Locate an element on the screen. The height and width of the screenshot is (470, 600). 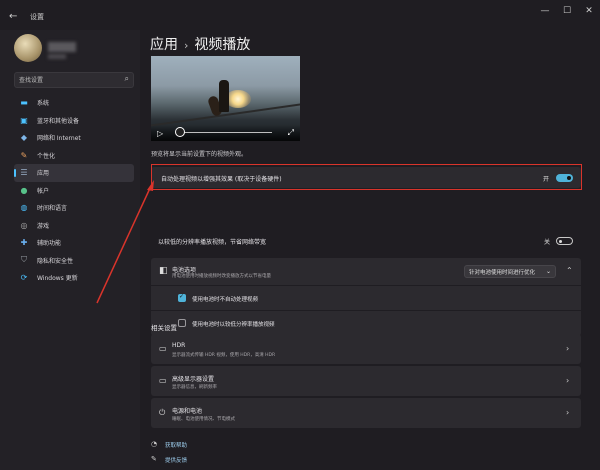
feedback-link: 提供反馈 is located at coordinates (176, 460).